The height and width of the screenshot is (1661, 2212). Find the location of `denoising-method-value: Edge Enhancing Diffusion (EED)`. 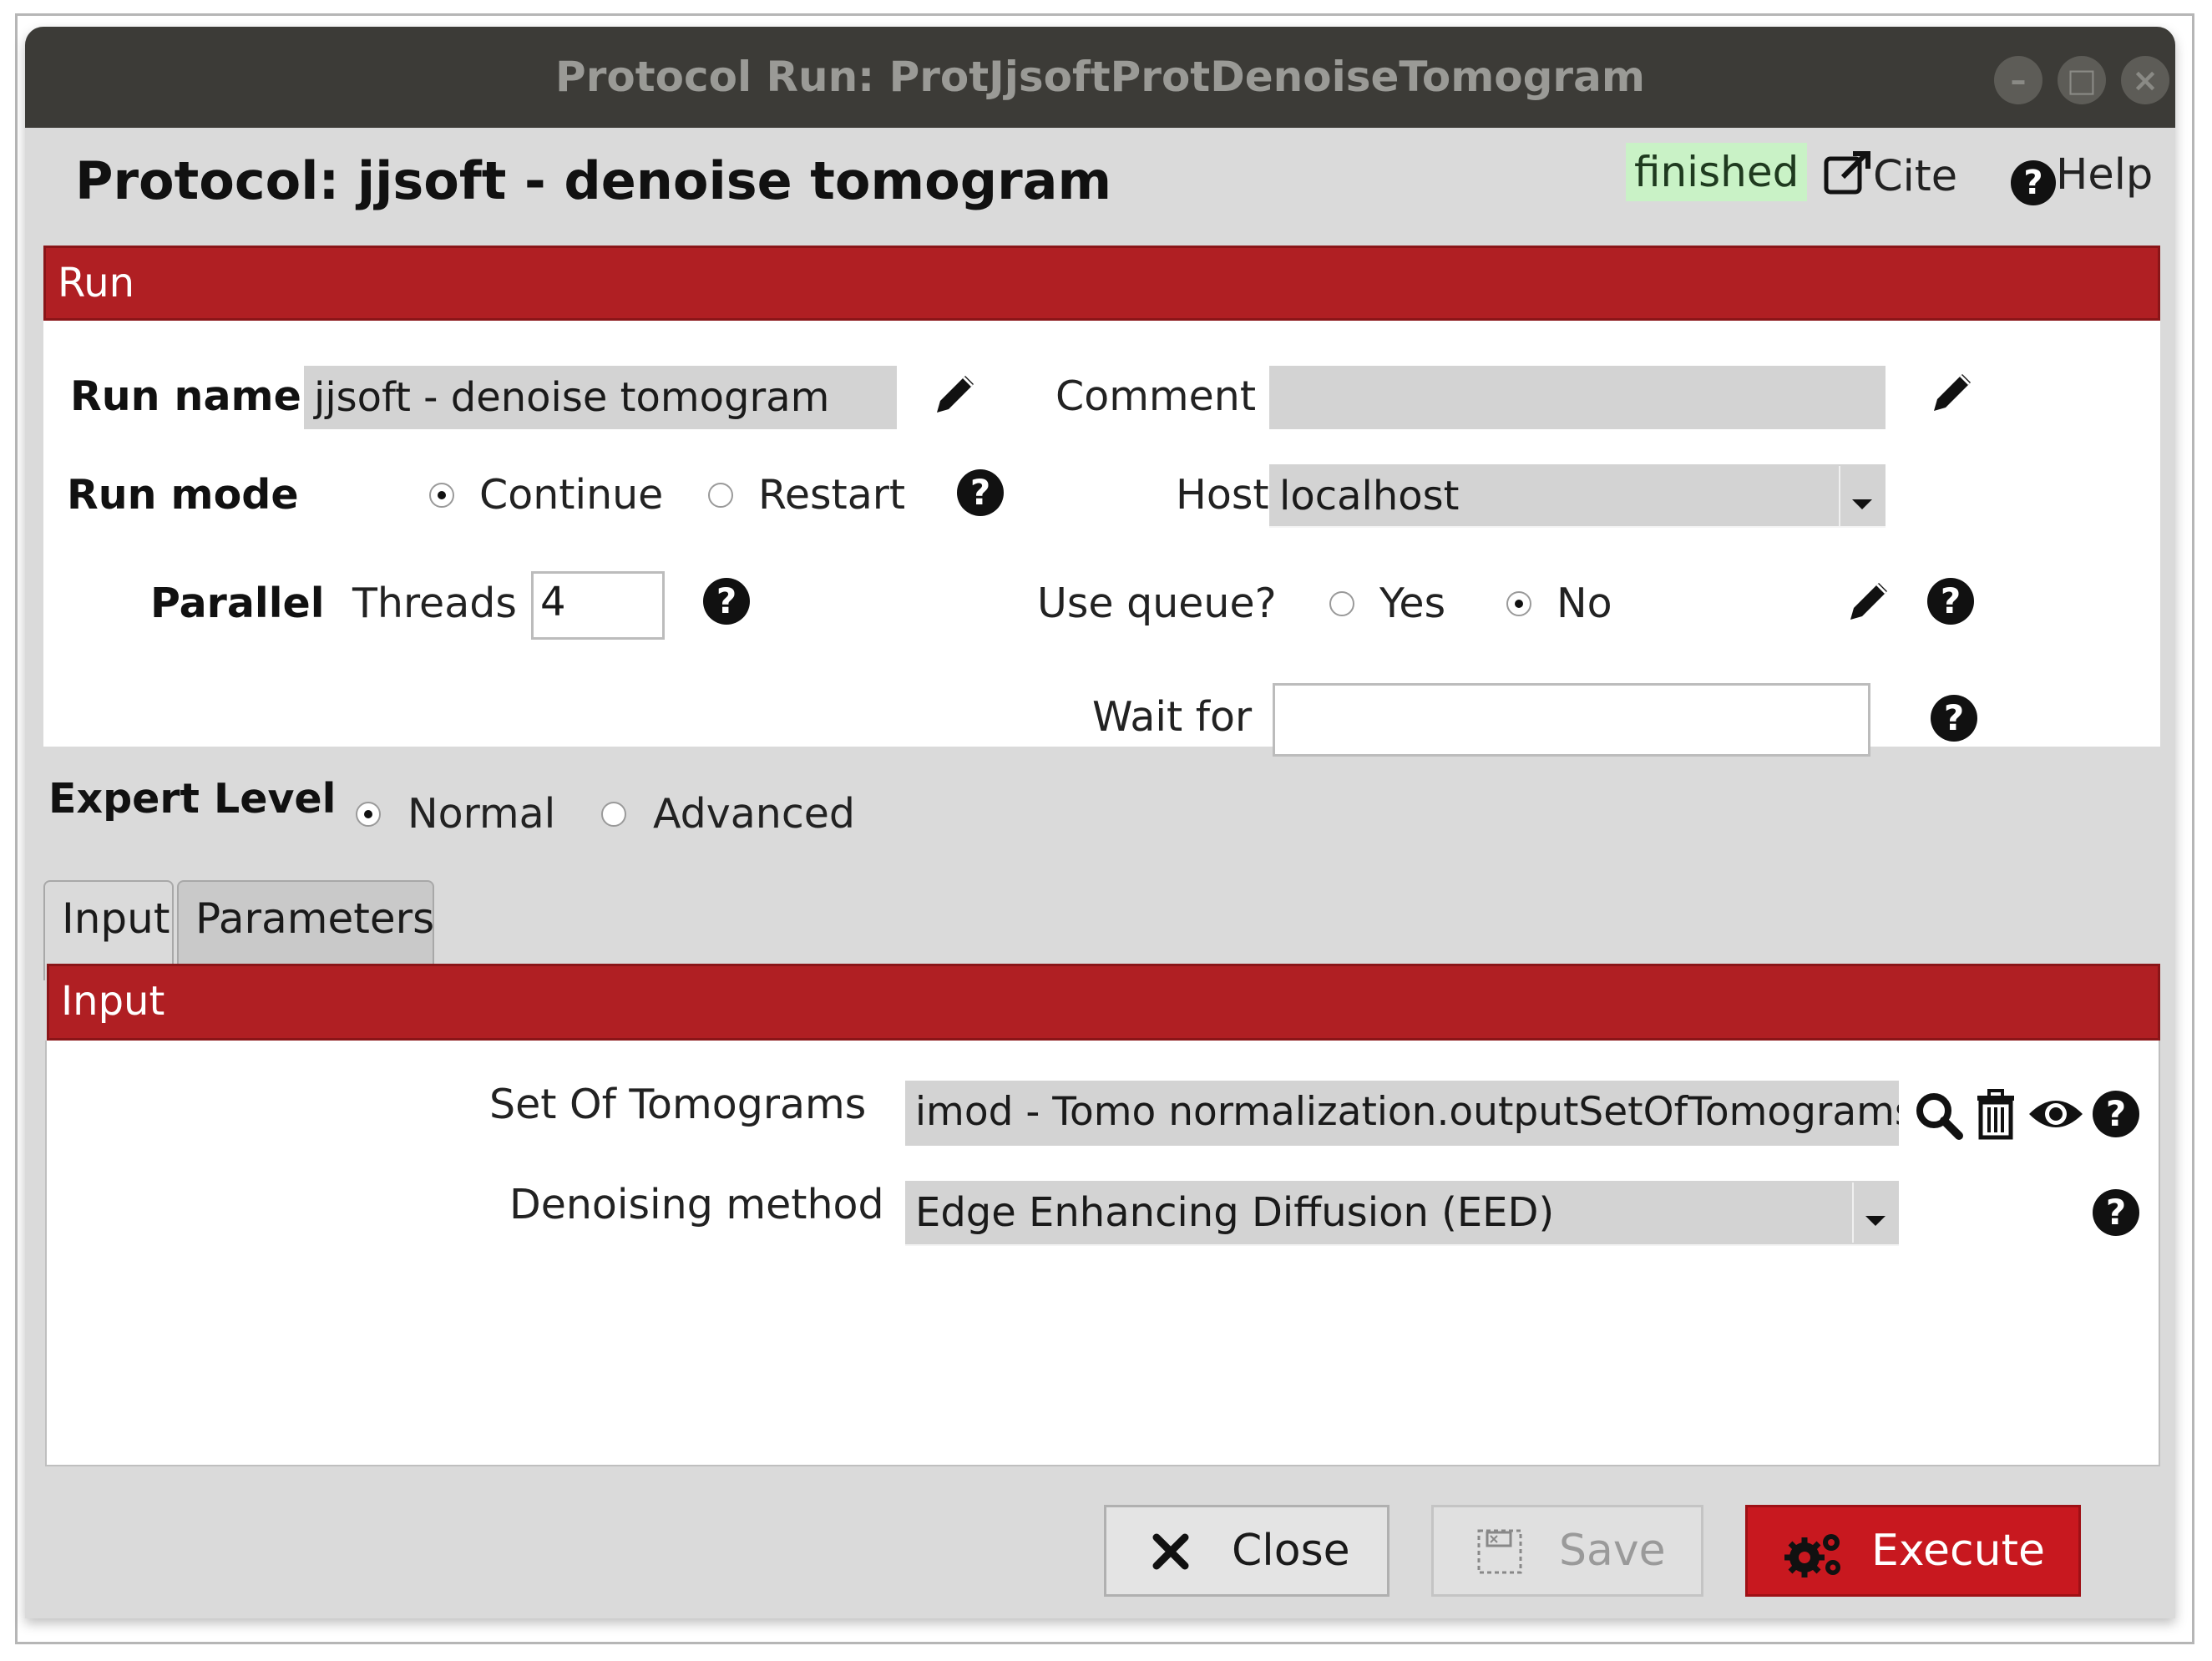

denoising-method-value: Edge Enhancing Diffusion (EED) is located at coordinates (1235, 1212).